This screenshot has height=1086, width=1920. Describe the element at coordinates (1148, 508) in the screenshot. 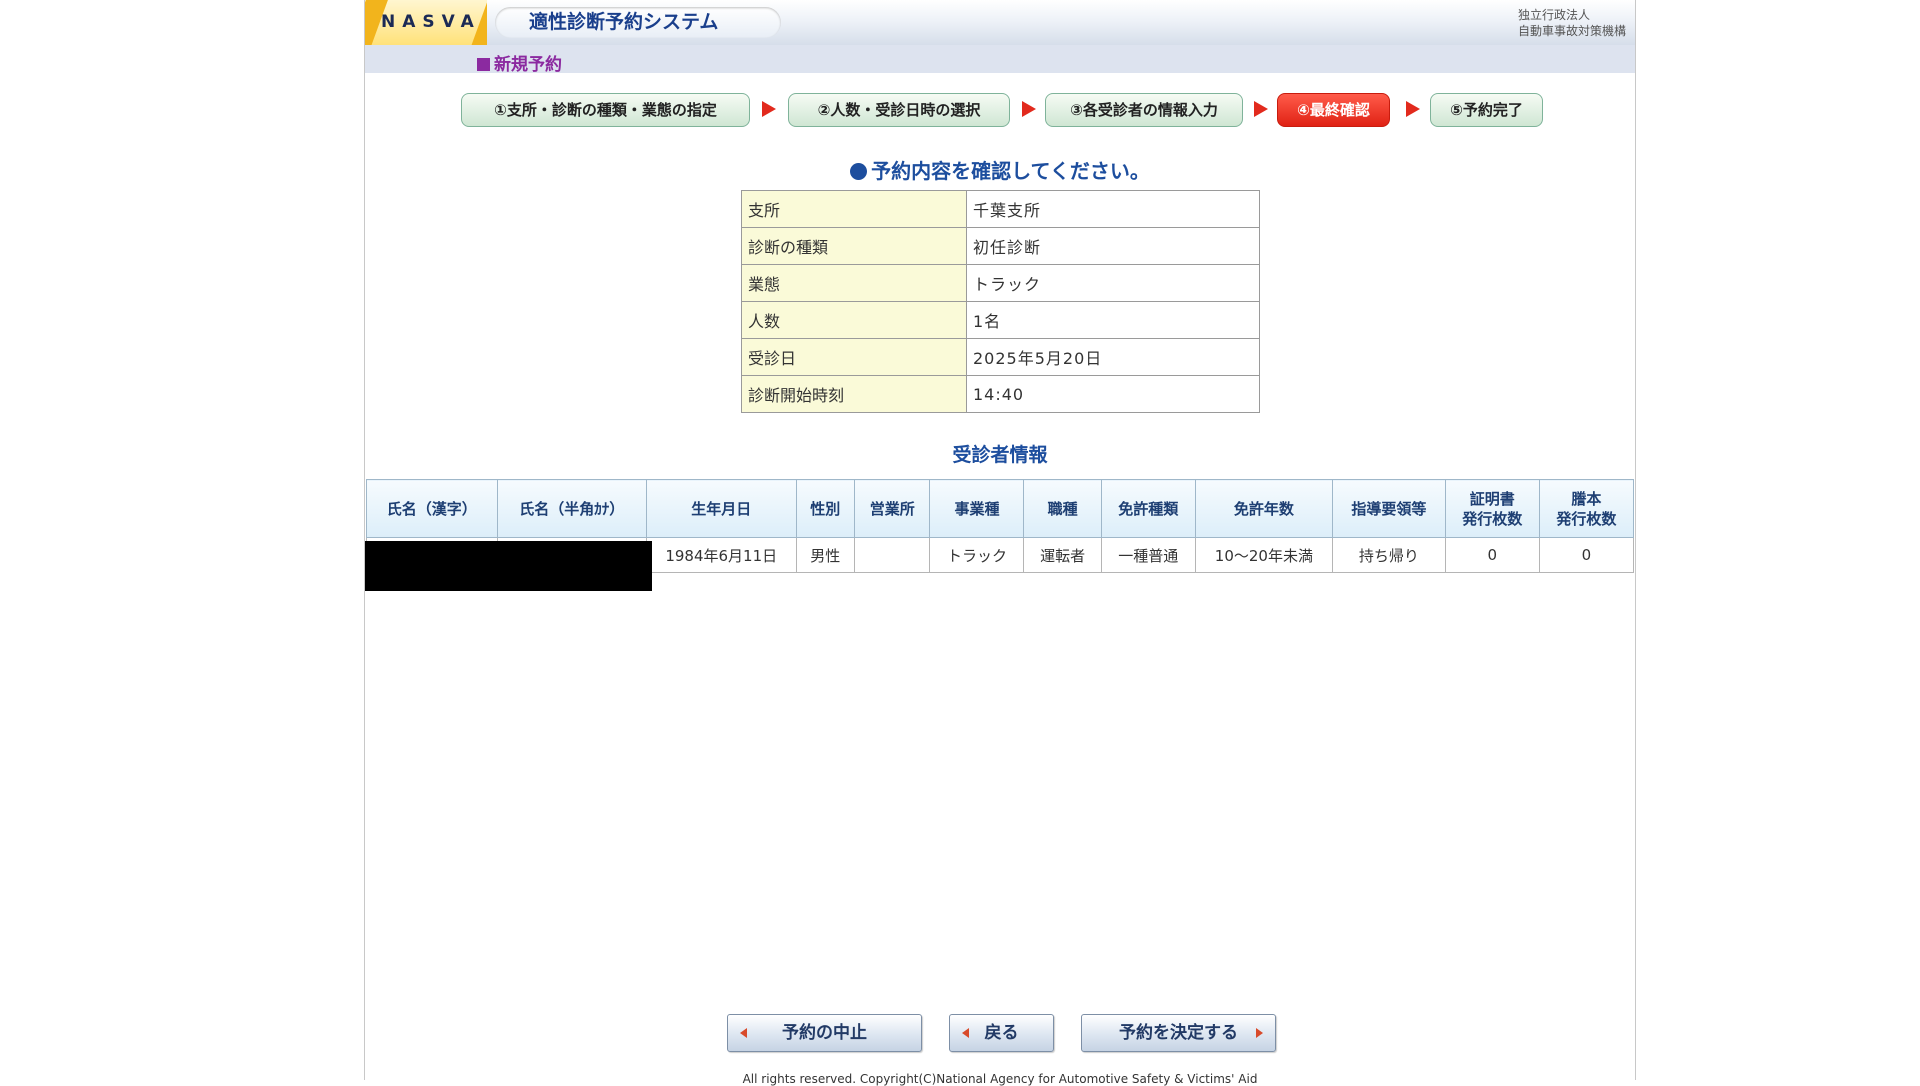

I see `col-license-type: 免許種類` at that location.